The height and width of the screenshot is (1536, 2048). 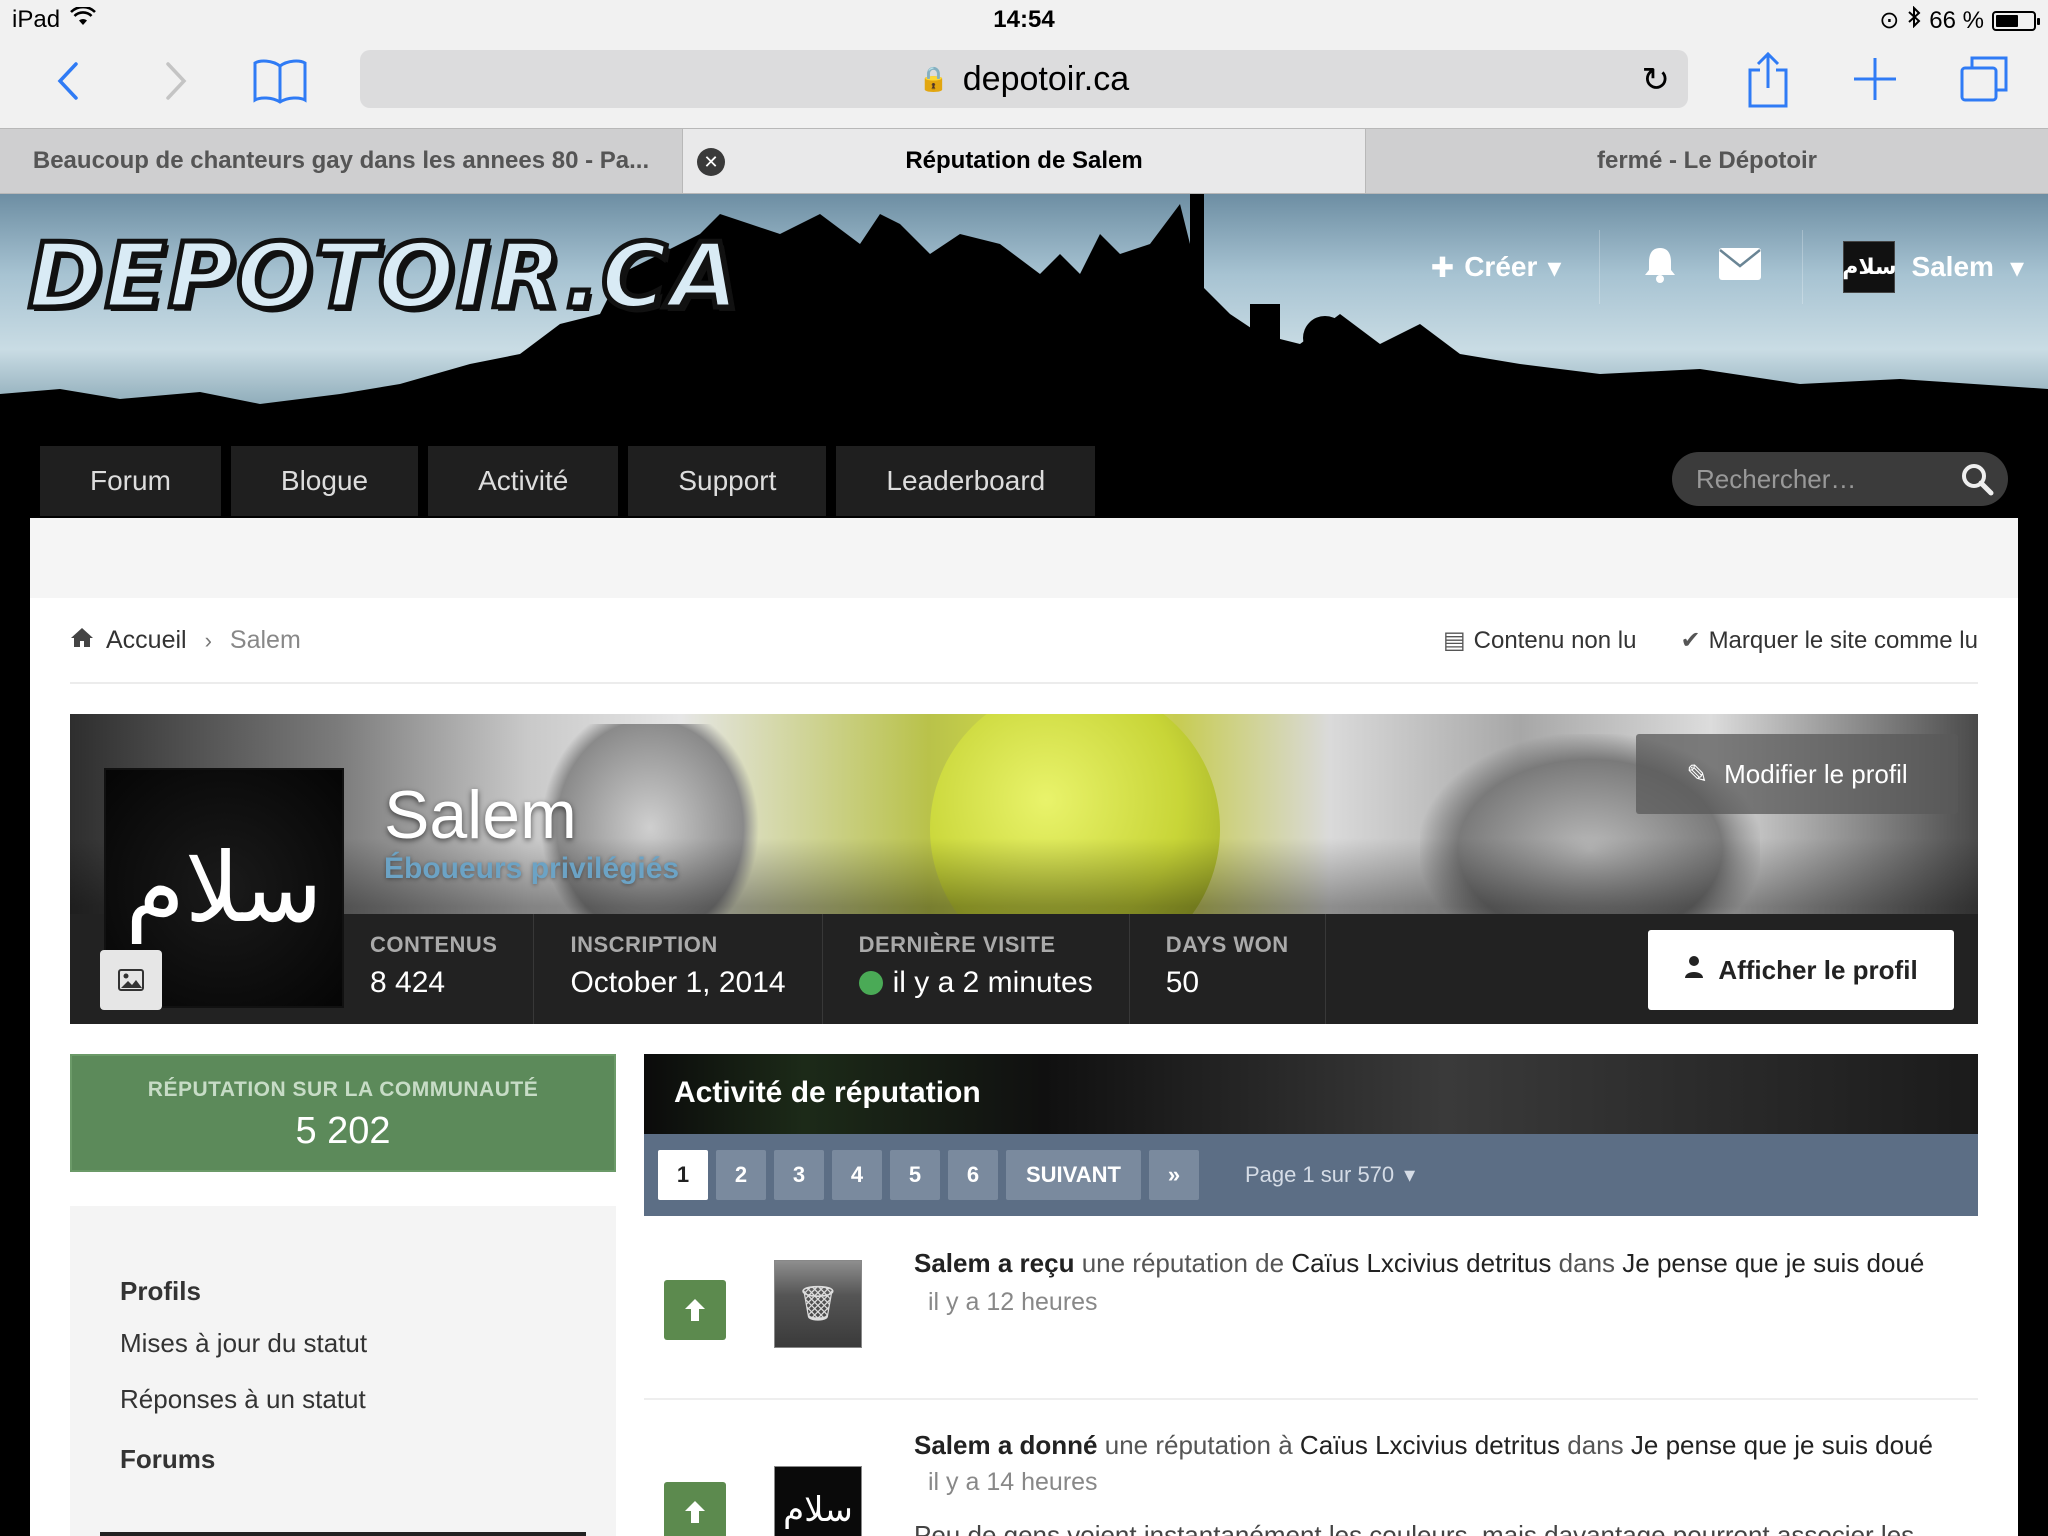 What do you see at coordinates (1227, 944) in the screenshot?
I see `stat-label: DAYS WON` at bounding box center [1227, 944].